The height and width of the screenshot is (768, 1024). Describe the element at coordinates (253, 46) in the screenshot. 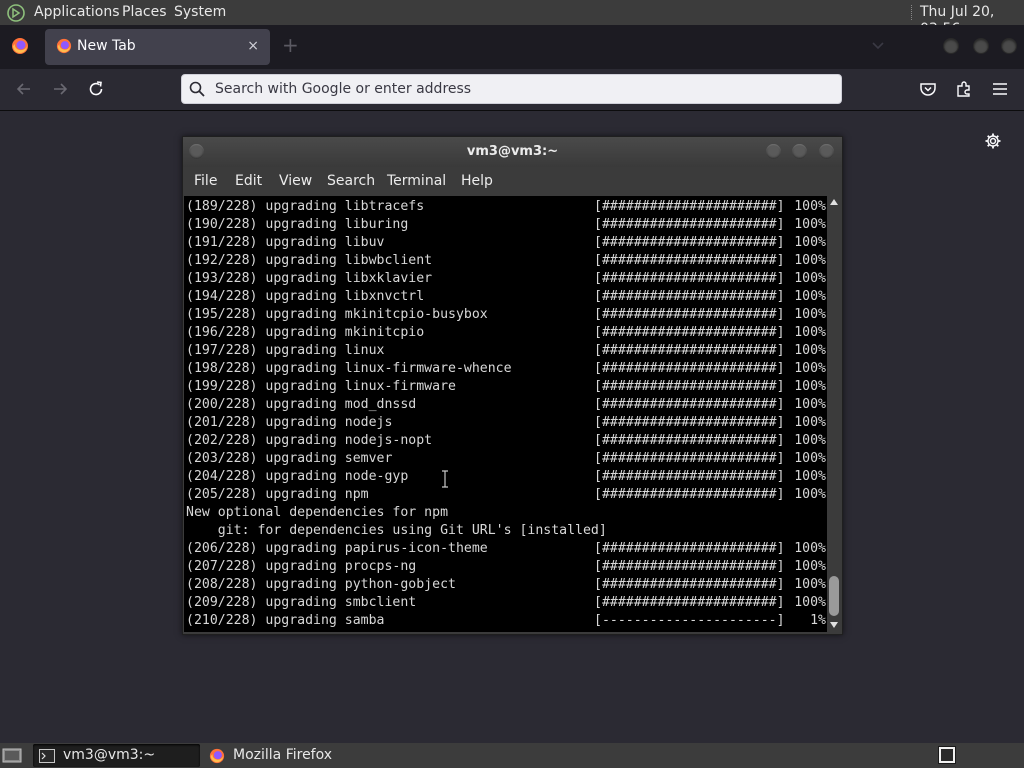

I see `tab-close-button: ×` at that location.